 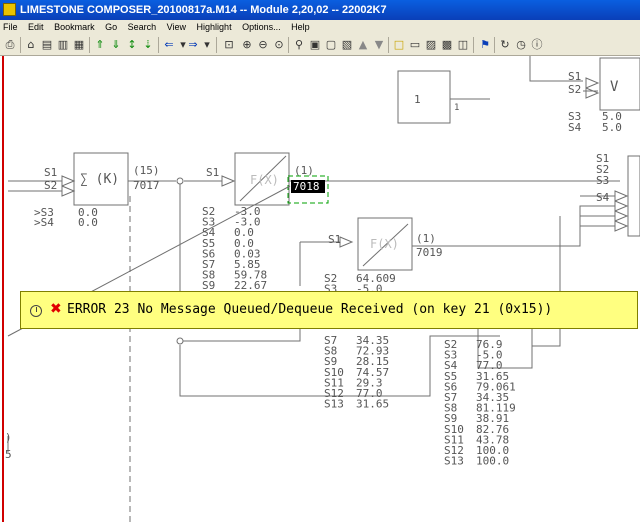 I want to click on fx2-s1: S1, so click(x=334, y=239).